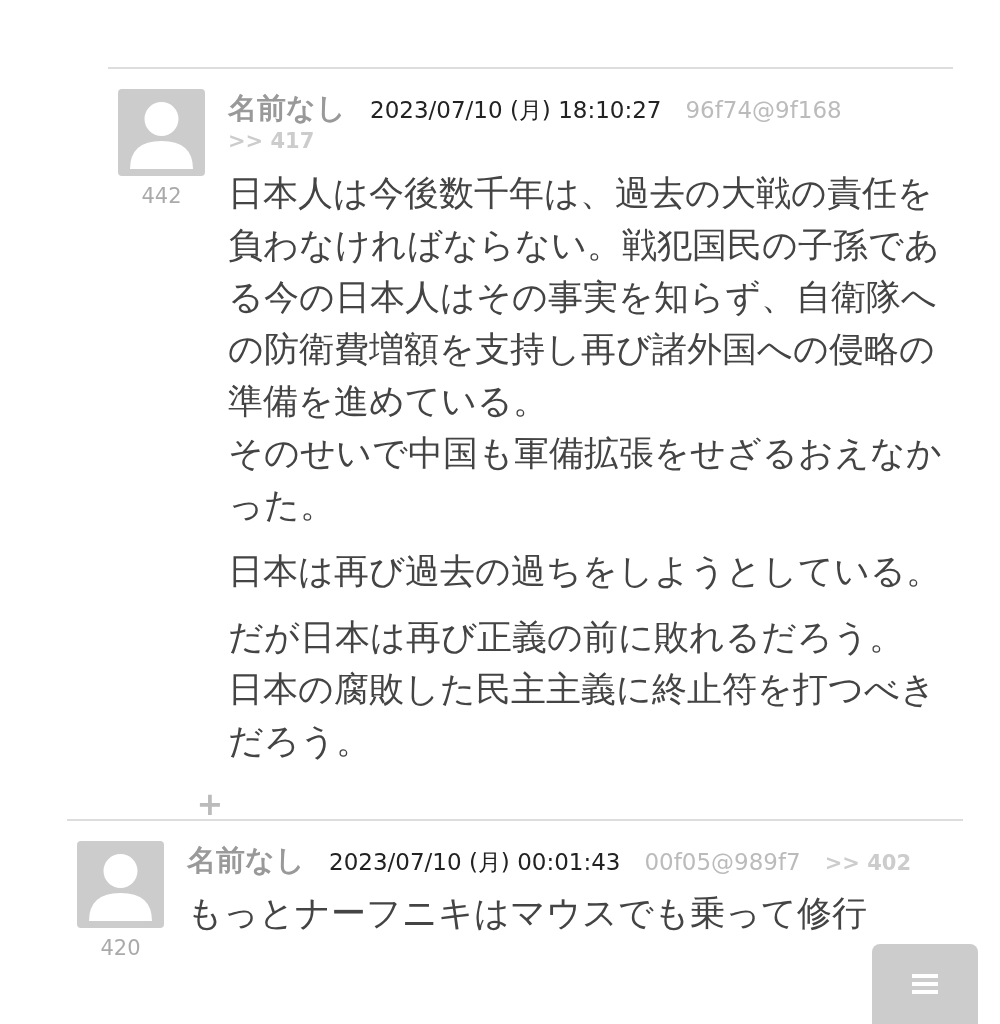 The image size is (1000, 1024). Describe the element at coordinates (527, 913) in the screenshot. I see `comment-text: もっとナーフニキはマウスでも乗って修行` at that location.